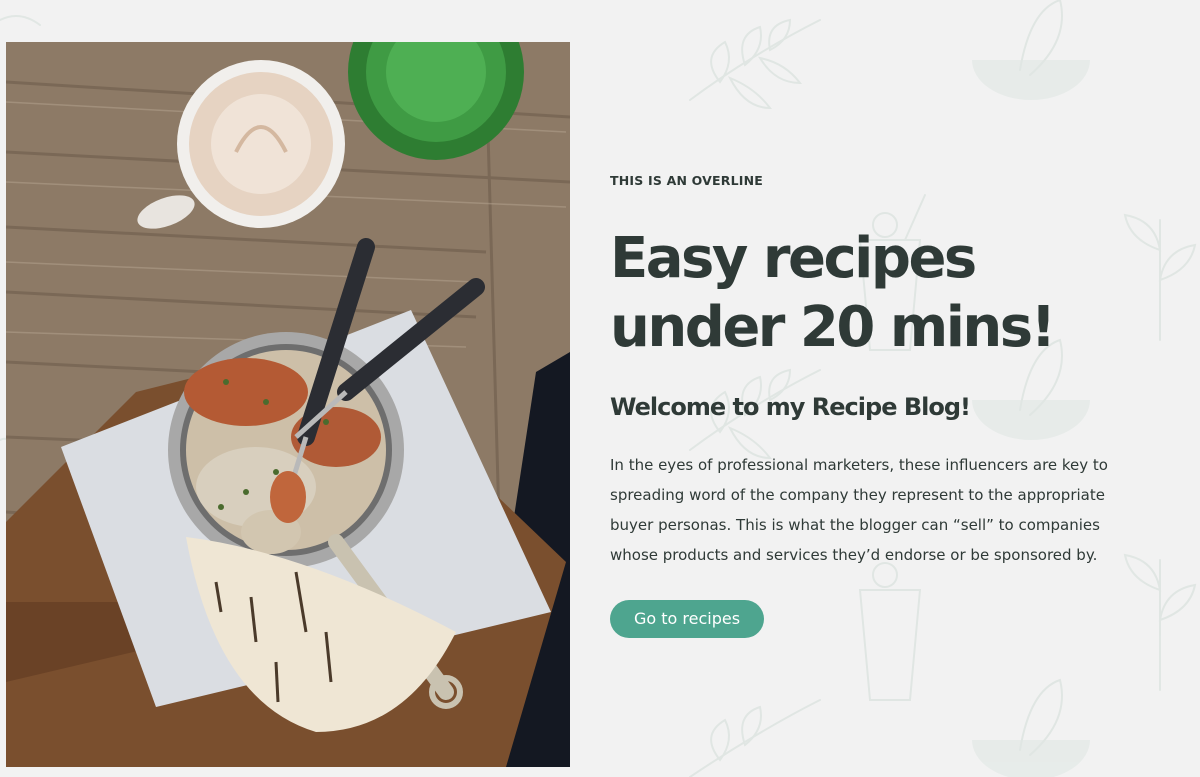 The height and width of the screenshot is (777, 1200). Describe the element at coordinates (790, 407) in the screenshot. I see `subtitle: Welcome to my Recipe Blog!` at that location.